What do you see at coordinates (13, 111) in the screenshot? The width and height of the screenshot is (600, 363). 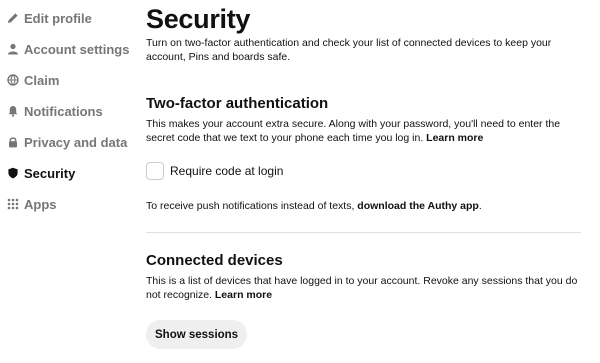 I see `bell-icon` at bounding box center [13, 111].